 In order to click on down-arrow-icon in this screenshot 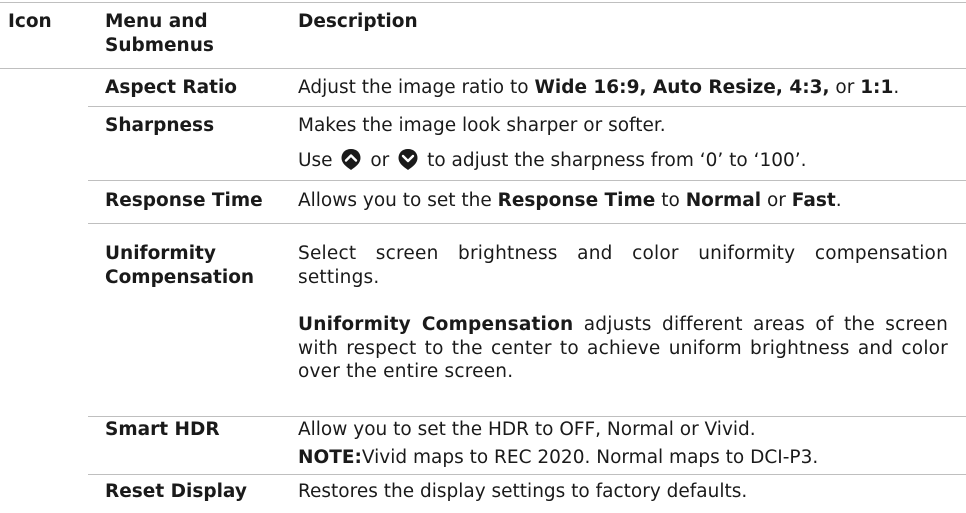, I will do `click(408, 159)`.